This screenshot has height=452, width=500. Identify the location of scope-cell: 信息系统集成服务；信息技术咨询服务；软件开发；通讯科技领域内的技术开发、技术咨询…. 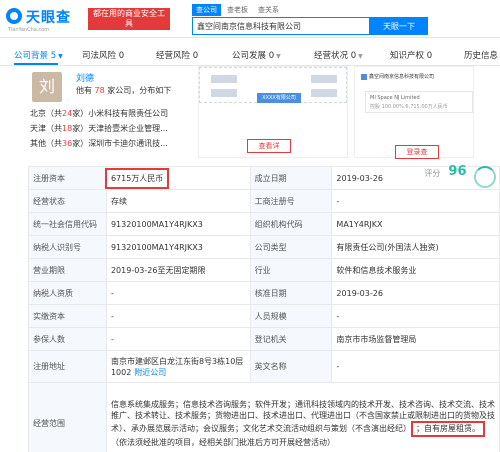
(302, 417).